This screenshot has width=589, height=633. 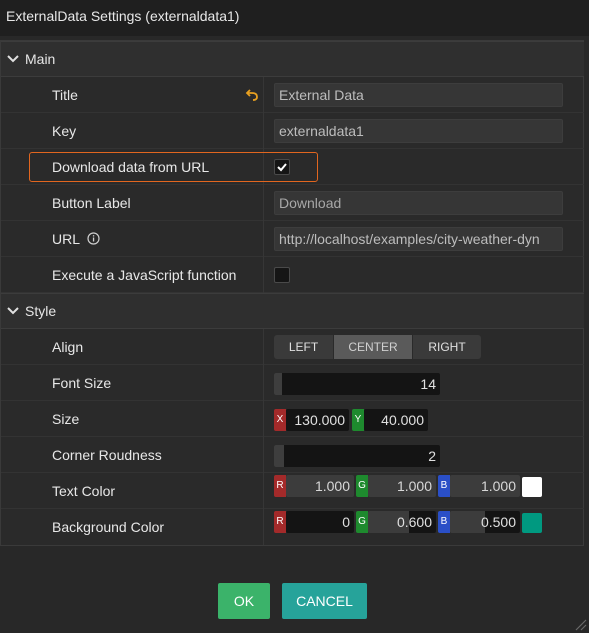 I want to click on align-label: Align, so click(x=68, y=347).